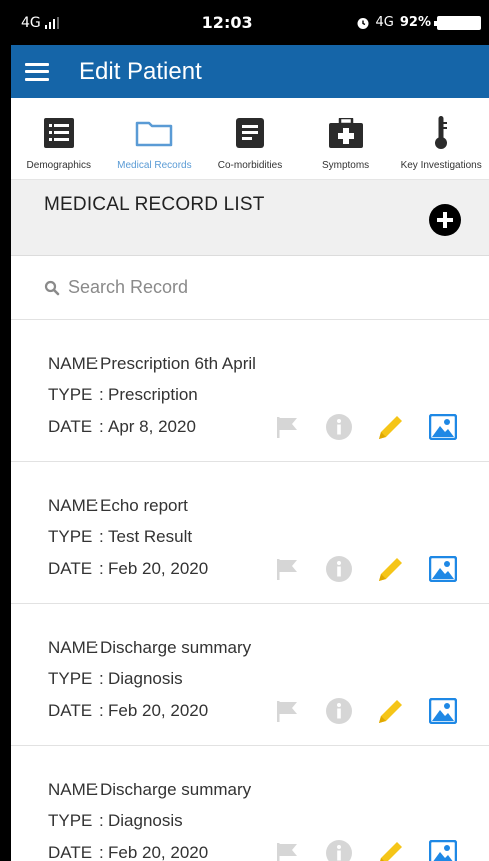 The width and height of the screenshot is (489, 861). I want to click on page-title: Edit Patient, so click(140, 71).